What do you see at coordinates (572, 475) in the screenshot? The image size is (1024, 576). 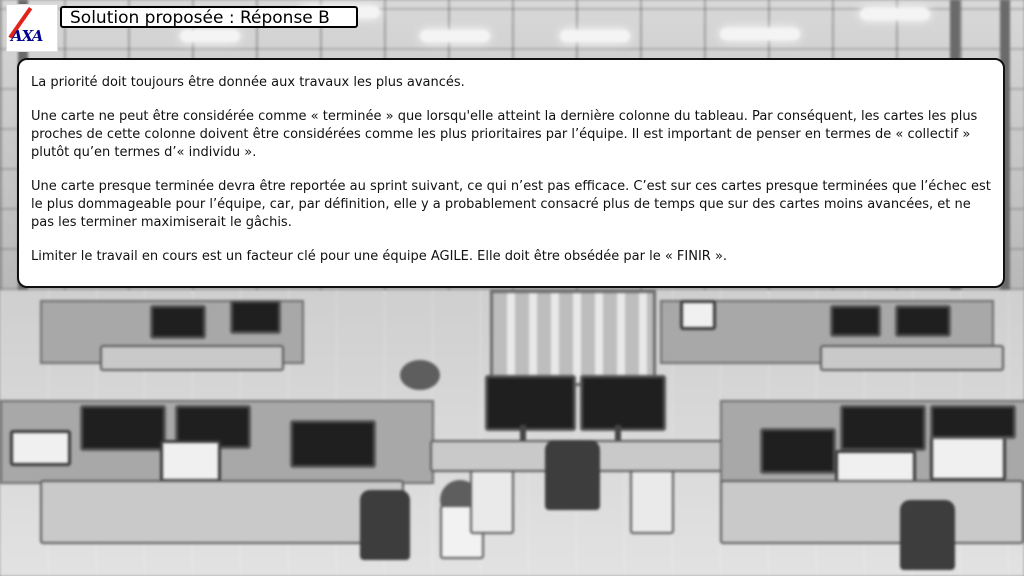 I see `office-chair` at bounding box center [572, 475].